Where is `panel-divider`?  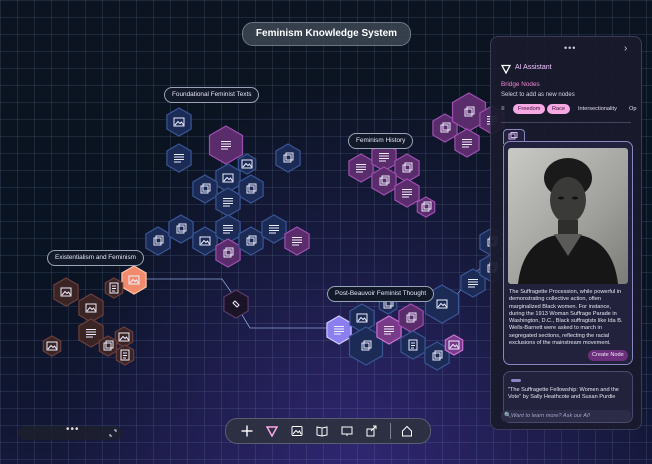 panel-divider is located at coordinates (566, 122).